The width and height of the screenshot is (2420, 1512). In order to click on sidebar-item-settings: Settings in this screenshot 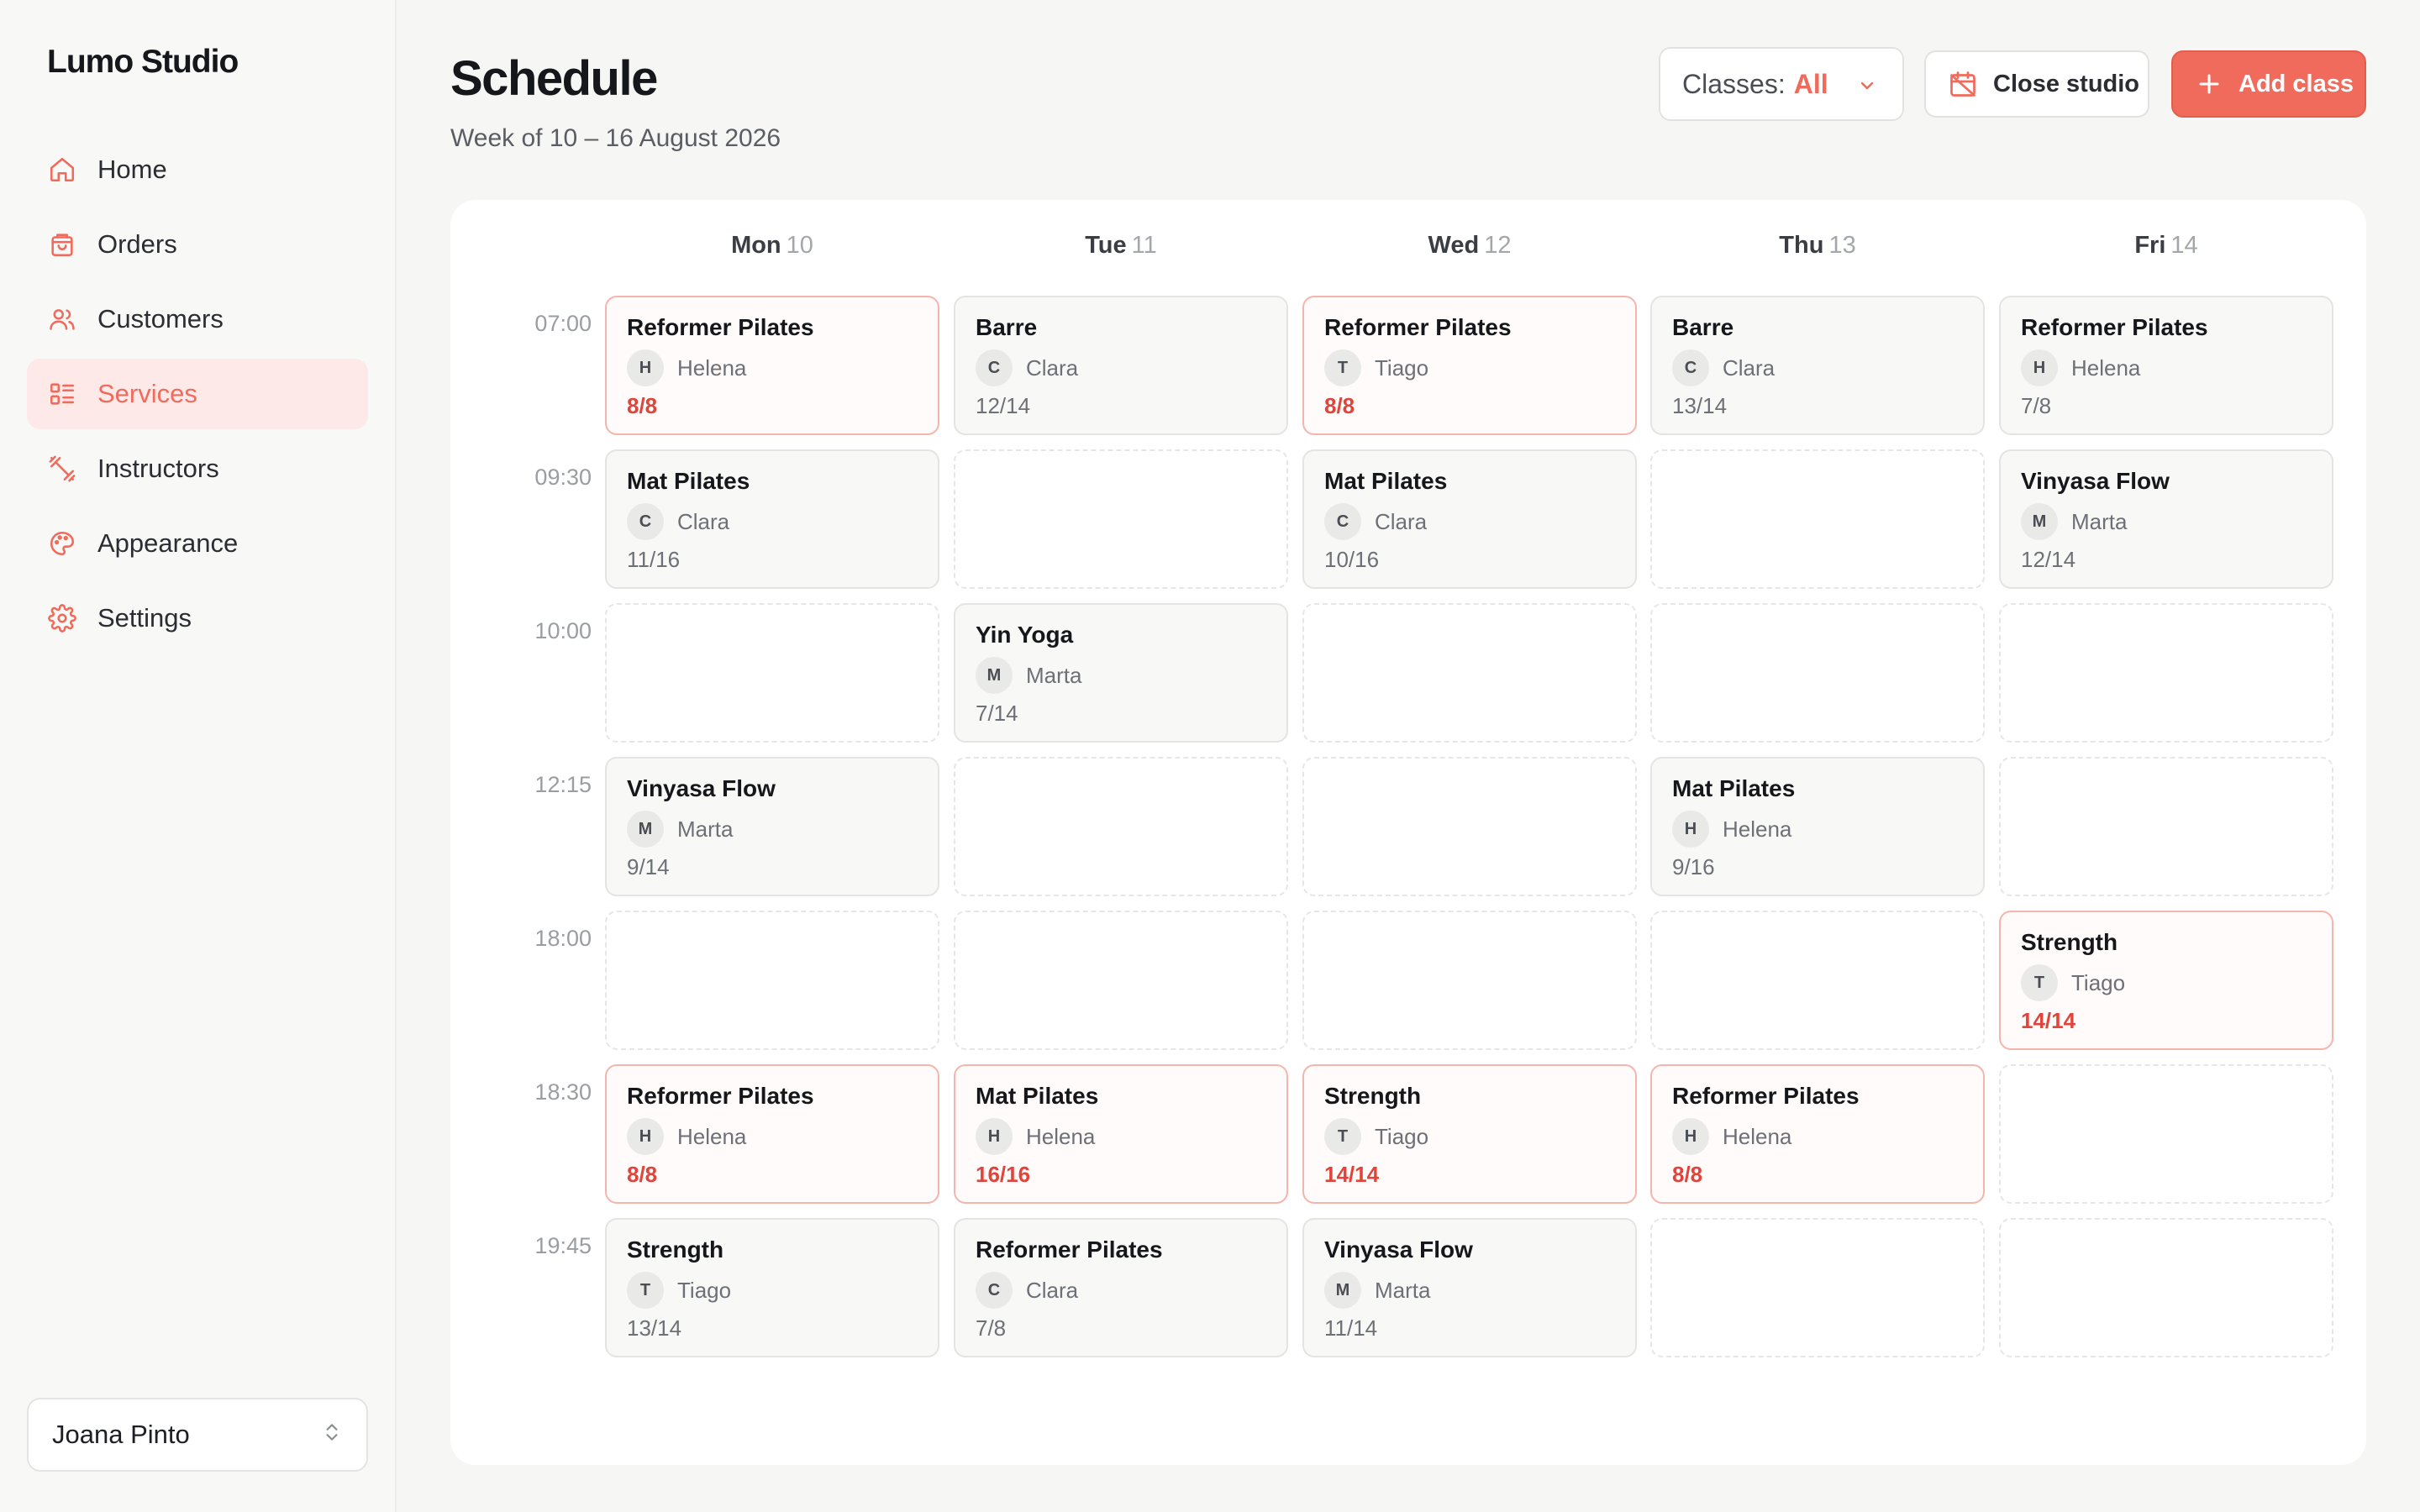, I will do `click(197, 618)`.